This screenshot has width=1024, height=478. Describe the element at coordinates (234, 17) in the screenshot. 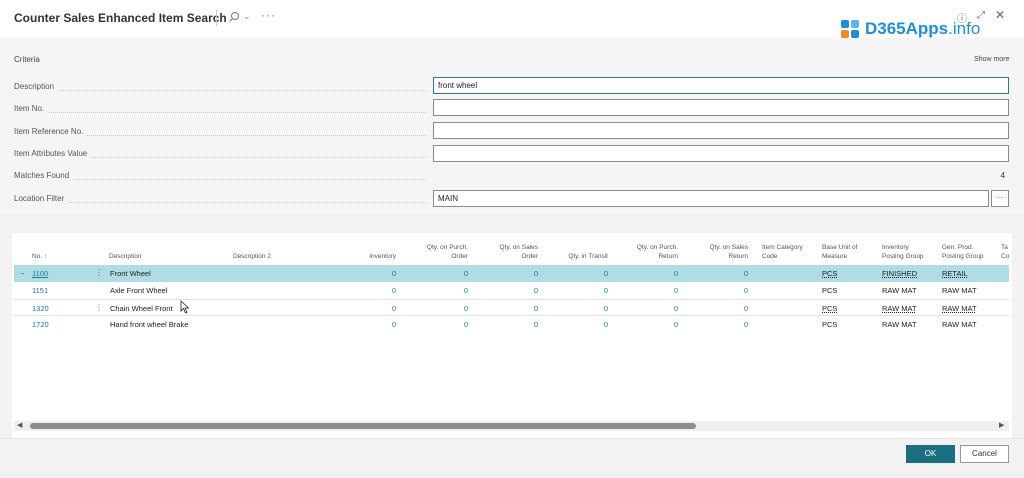

I see `search-icon` at that location.